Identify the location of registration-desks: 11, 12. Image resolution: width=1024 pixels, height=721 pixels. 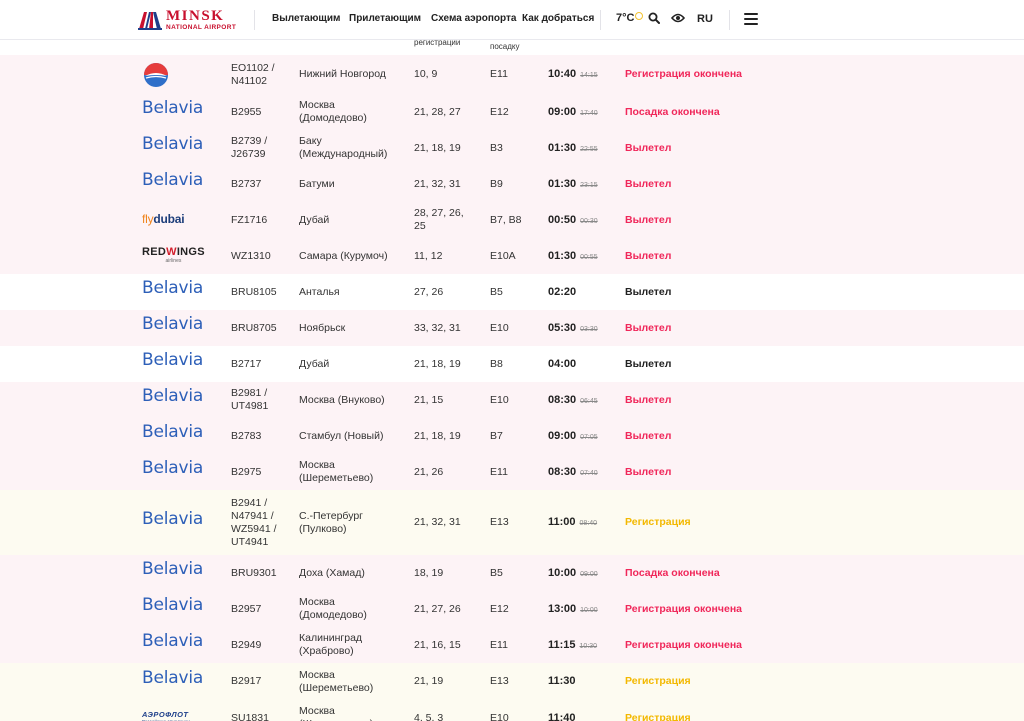
(428, 256).